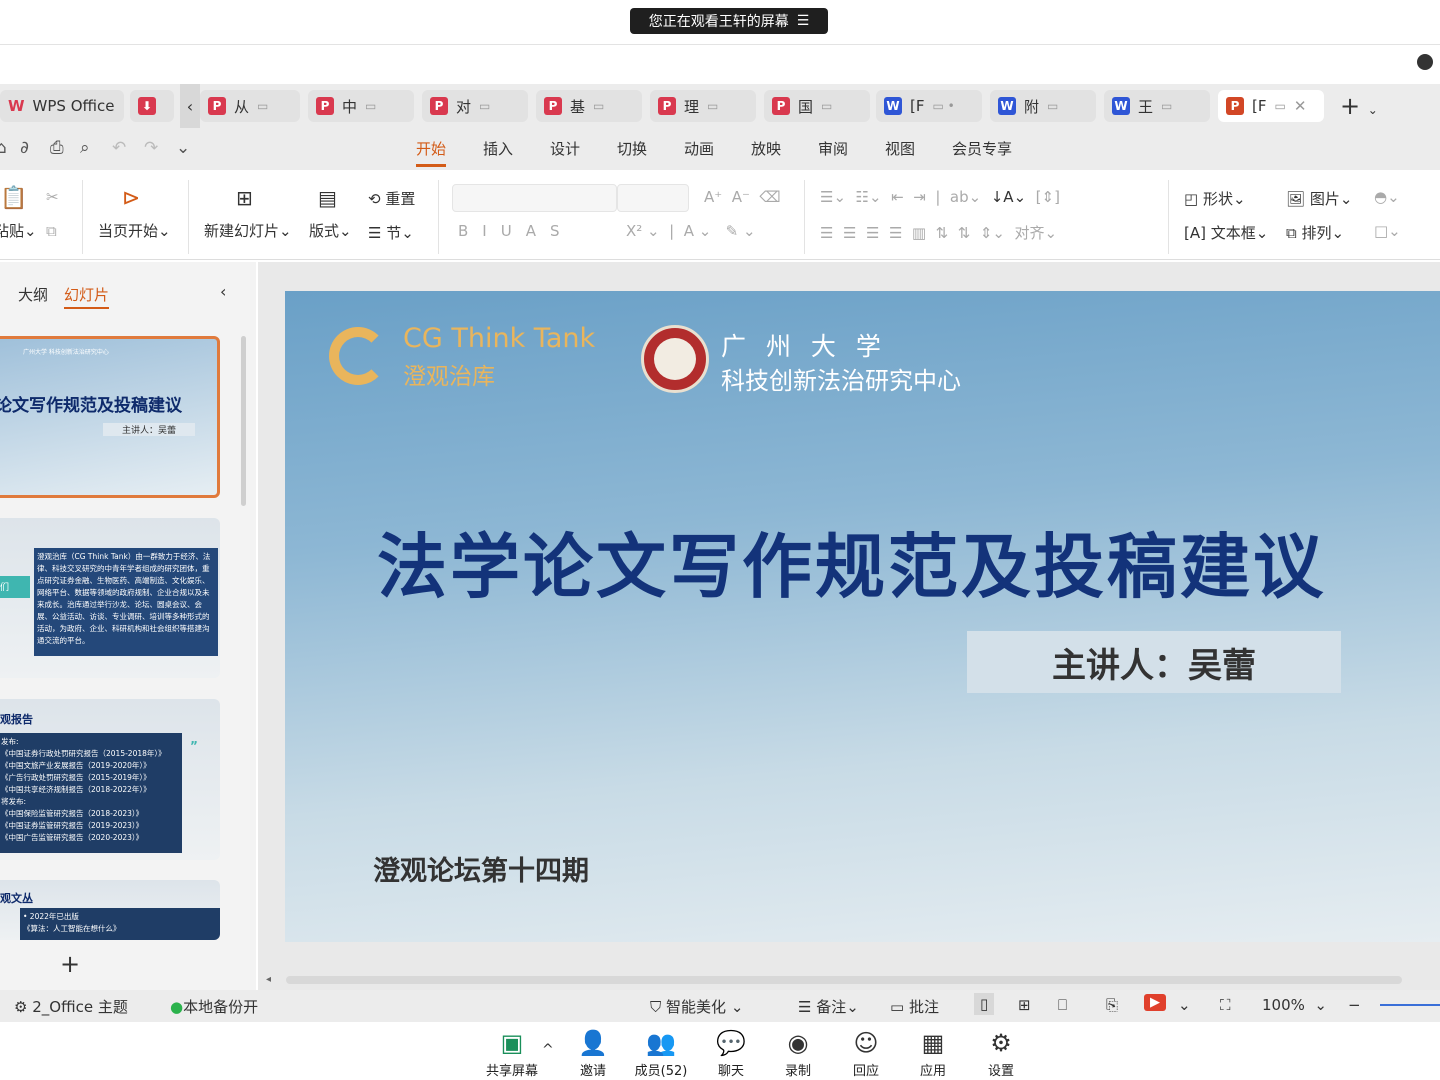 The image size is (1440, 1080). I want to click on reading-view-icon: ⎕, so click(1062, 1005).